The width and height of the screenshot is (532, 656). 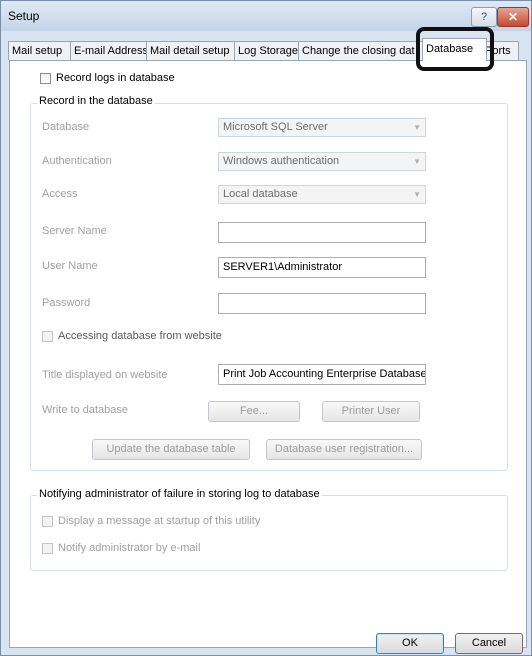 What do you see at coordinates (77, 161) in the screenshot?
I see `authentication-label: Authentication` at bounding box center [77, 161].